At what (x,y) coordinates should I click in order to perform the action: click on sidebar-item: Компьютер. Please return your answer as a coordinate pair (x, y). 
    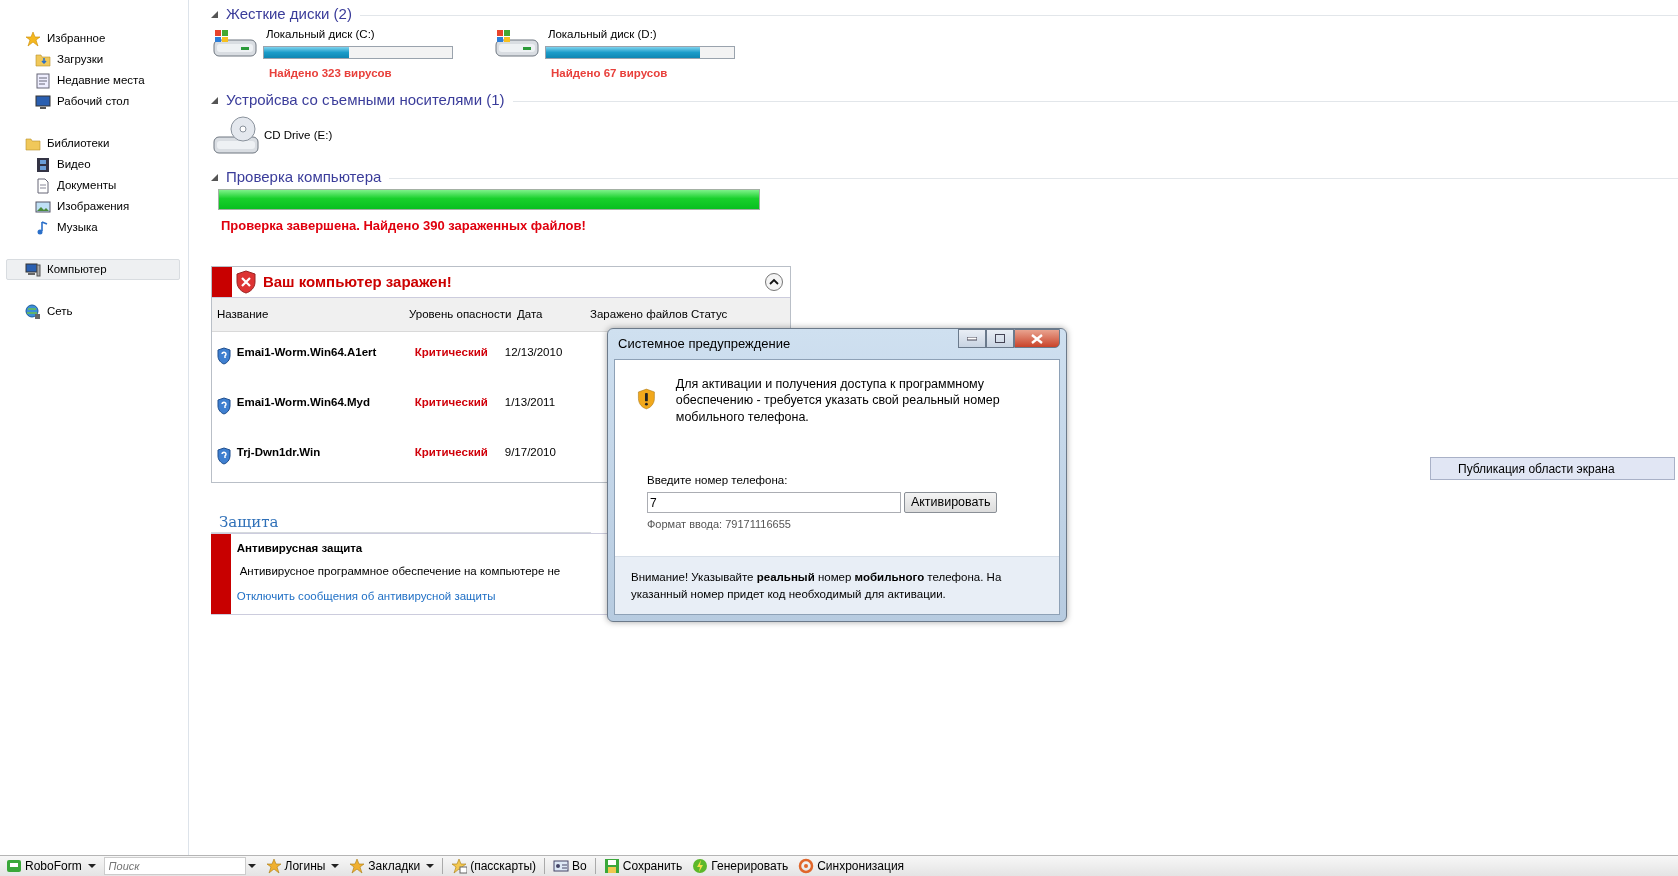
    Looking at the image, I should click on (93, 269).